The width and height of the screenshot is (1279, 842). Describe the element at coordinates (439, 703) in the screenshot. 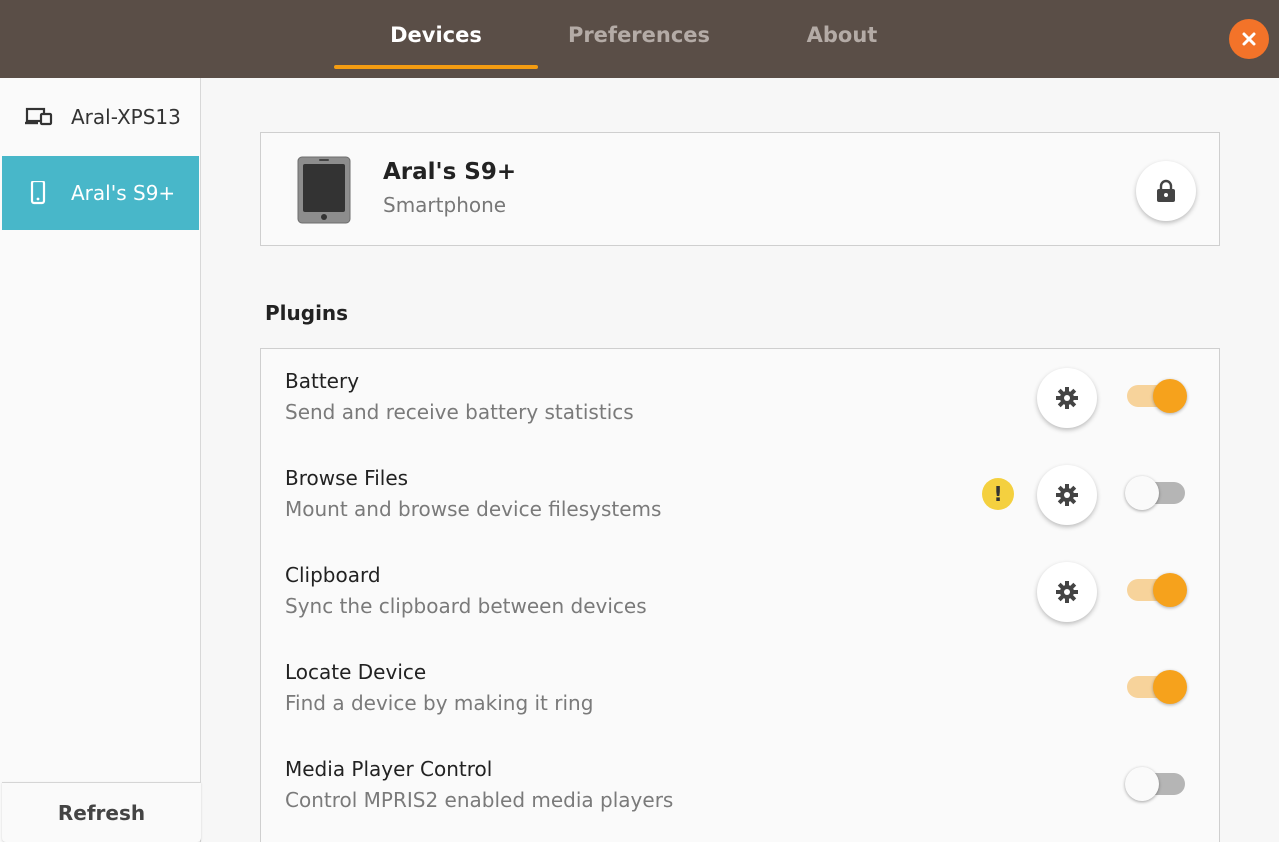

I see `plugin-description: Find a device by making it ring` at that location.